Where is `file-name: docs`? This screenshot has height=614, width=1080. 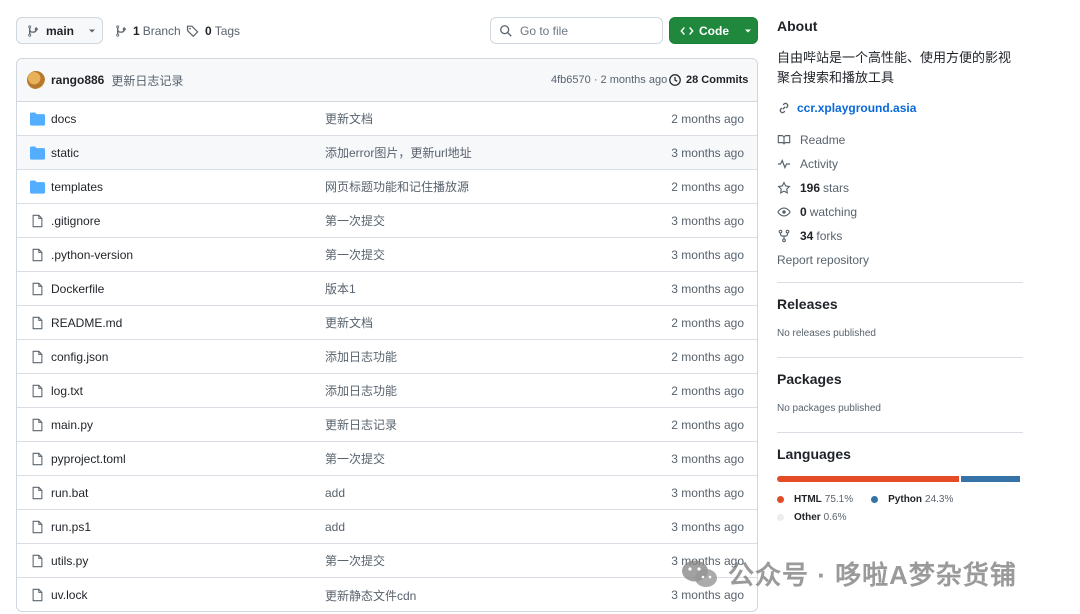
file-name: docs is located at coordinates (63, 119).